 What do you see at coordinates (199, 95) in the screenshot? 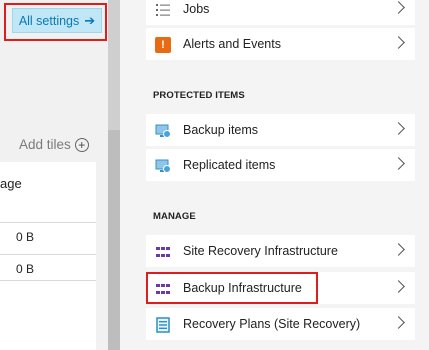
I see `section-title-protected-items: PROTECTED ITEMS` at bounding box center [199, 95].